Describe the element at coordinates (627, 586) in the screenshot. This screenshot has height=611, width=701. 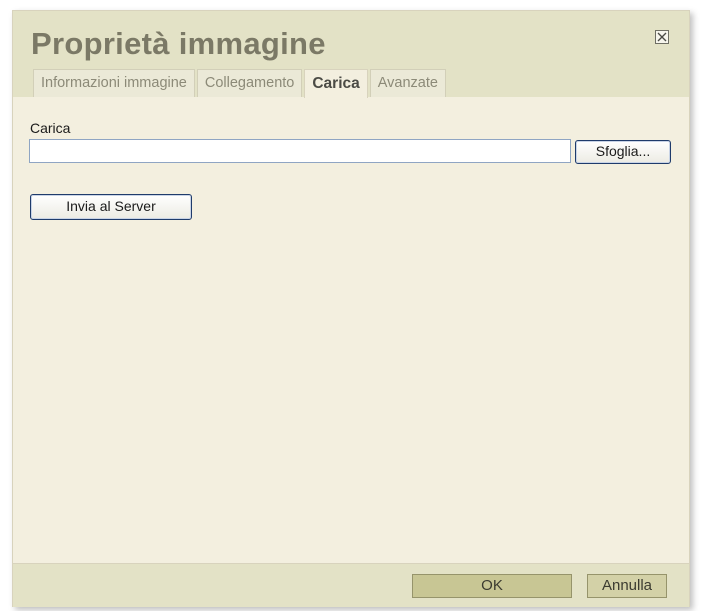
I see `cancel-button: Annulla` at that location.